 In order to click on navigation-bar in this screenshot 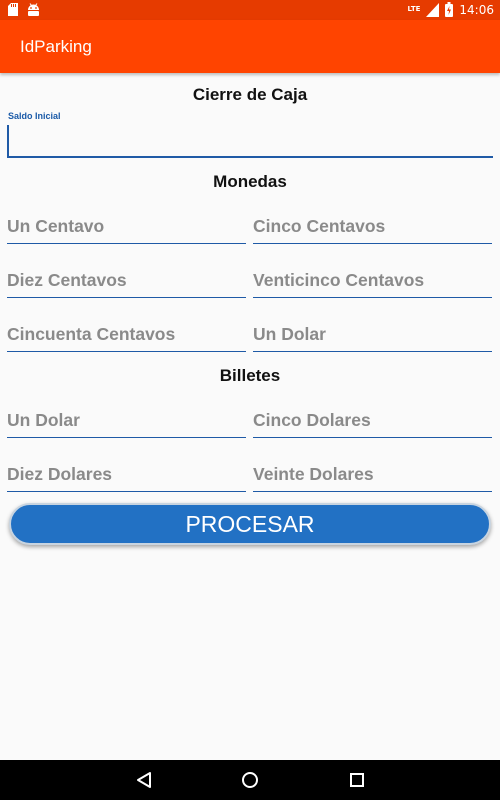, I will do `click(250, 780)`.